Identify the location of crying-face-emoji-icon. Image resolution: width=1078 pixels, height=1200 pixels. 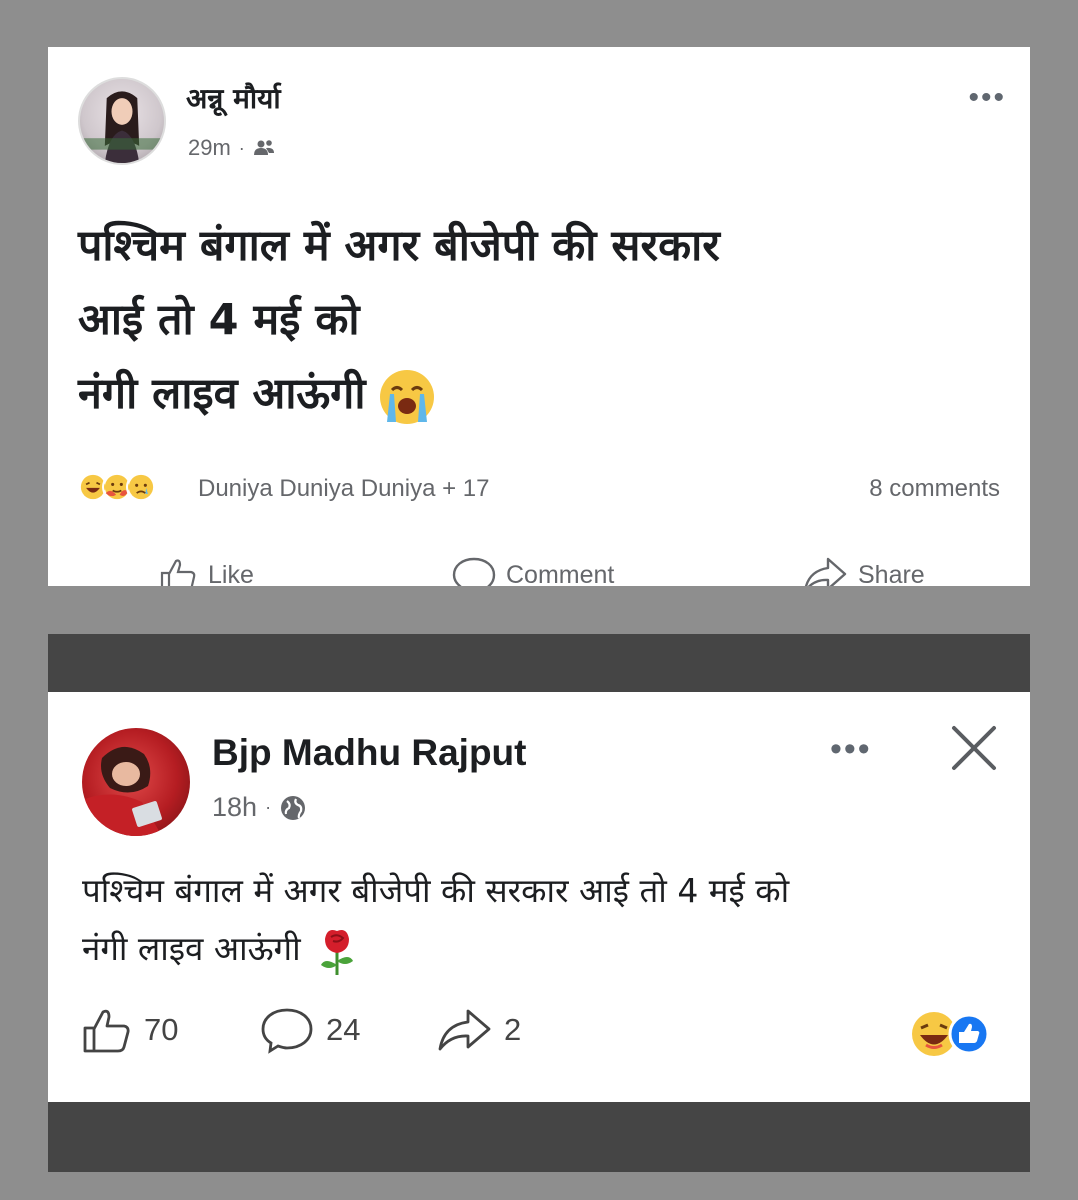
(406, 396).